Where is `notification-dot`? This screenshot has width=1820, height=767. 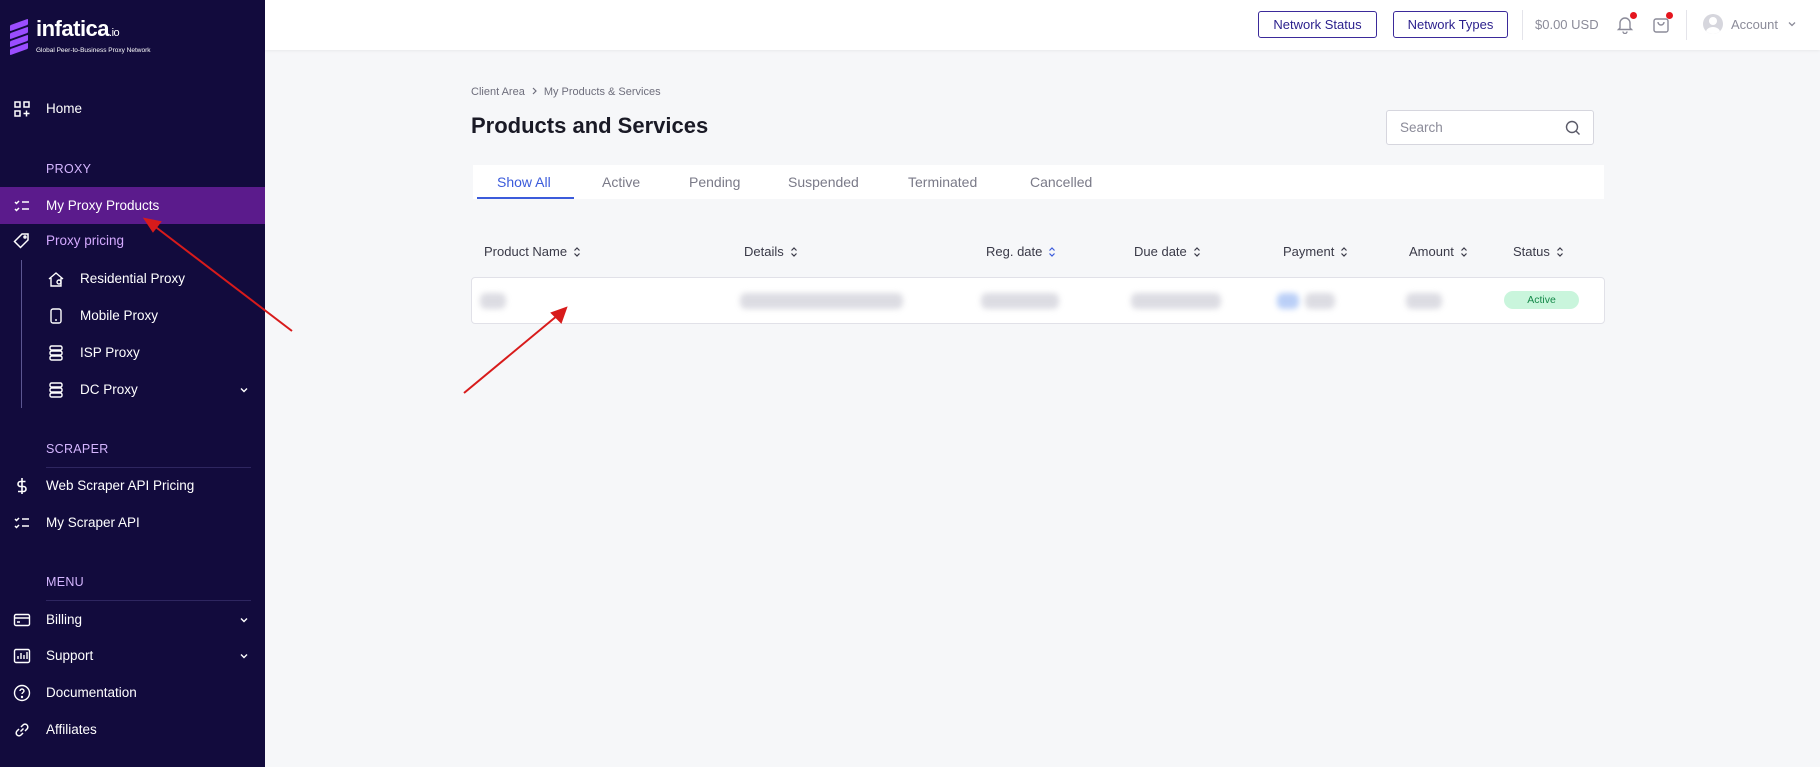 notification-dot is located at coordinates (1633, 15).